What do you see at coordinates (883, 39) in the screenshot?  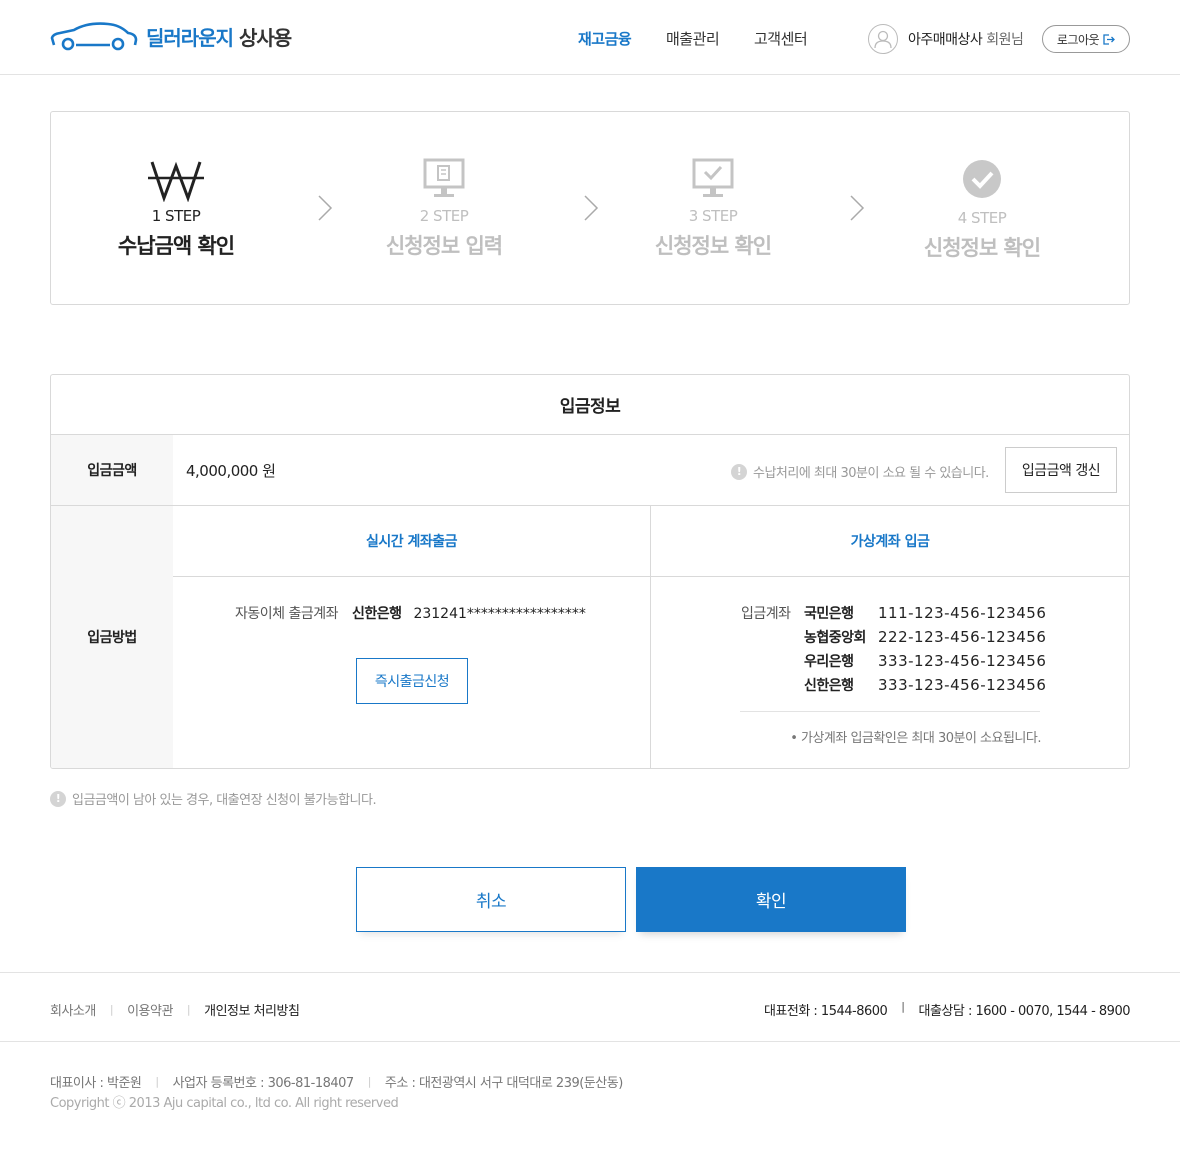 I see `user-avatar-icon` at bounding box center [883, 39].